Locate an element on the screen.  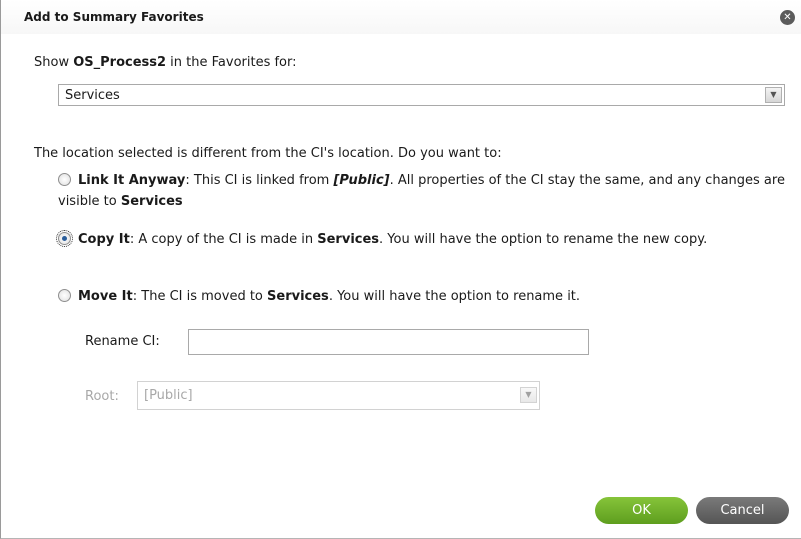
close-icon: ✕ is located at coordinates (787, 17).